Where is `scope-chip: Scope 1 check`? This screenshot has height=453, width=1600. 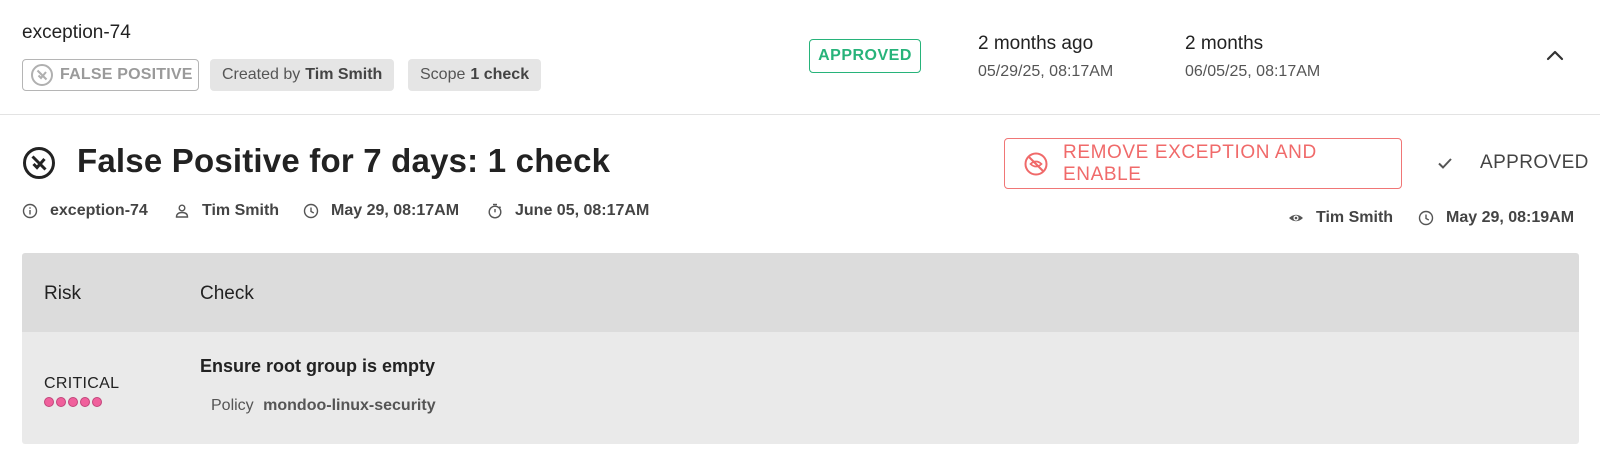 scope-chip: Scope 1 check is located at coordinates (475, 75).